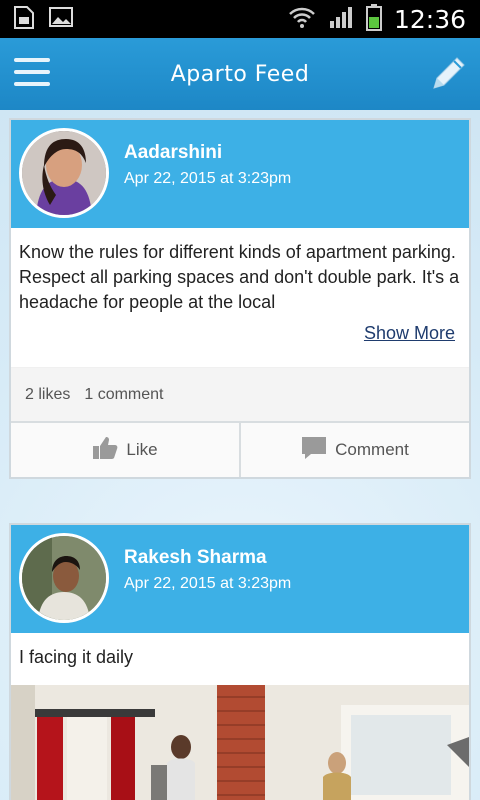 This screenshot has height=800, width=480. Describe the element at coordinates (240, 341) in the screenshot. I see `show-more-row: Show More` at that location.